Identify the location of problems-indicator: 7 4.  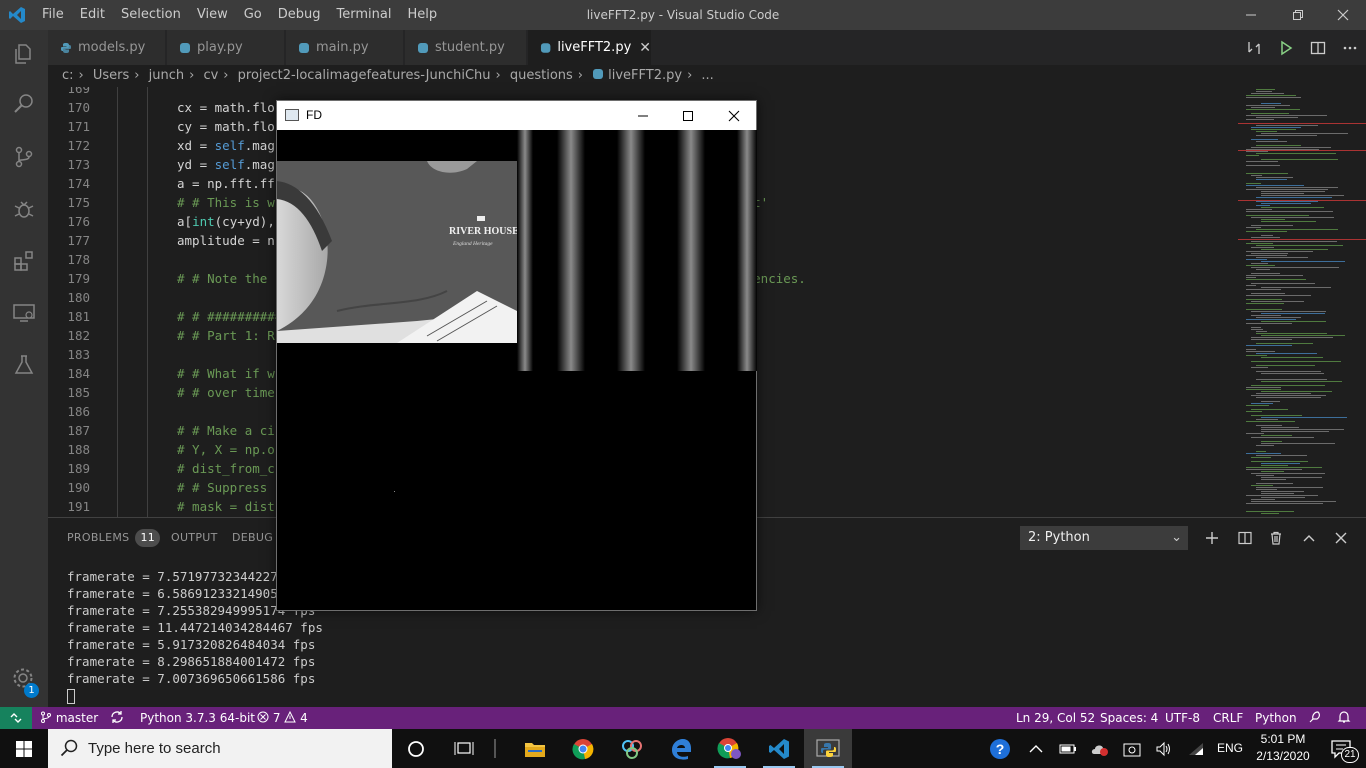
(282, 718).